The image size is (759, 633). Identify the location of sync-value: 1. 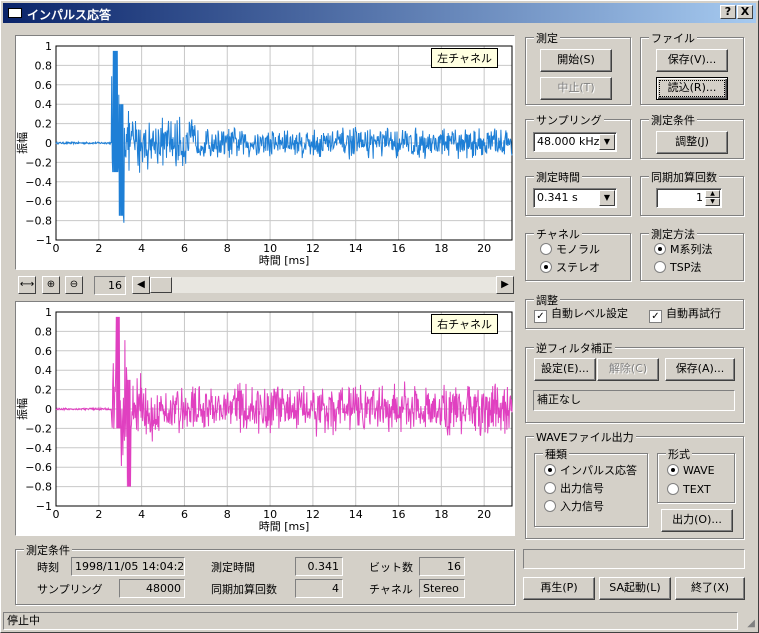
(699, 197).